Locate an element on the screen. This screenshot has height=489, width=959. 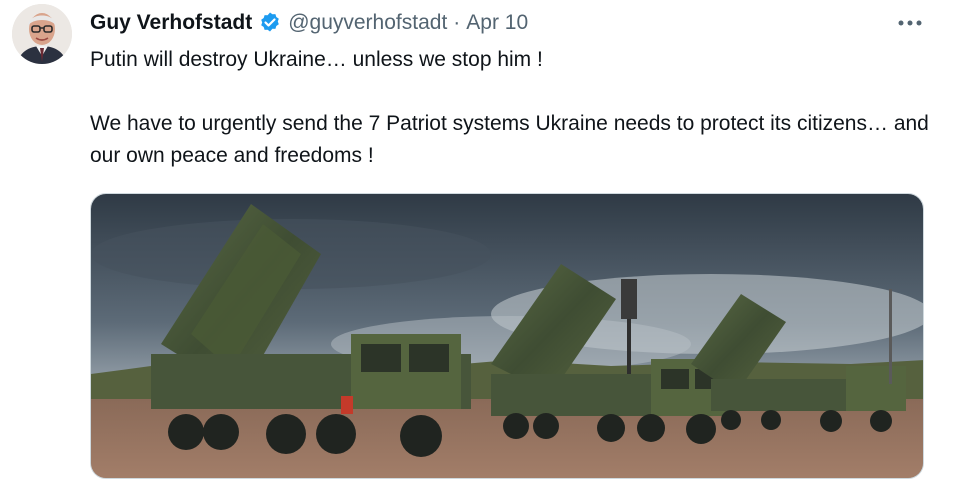
verified-badge-icon is located at coordinates (270, 23).